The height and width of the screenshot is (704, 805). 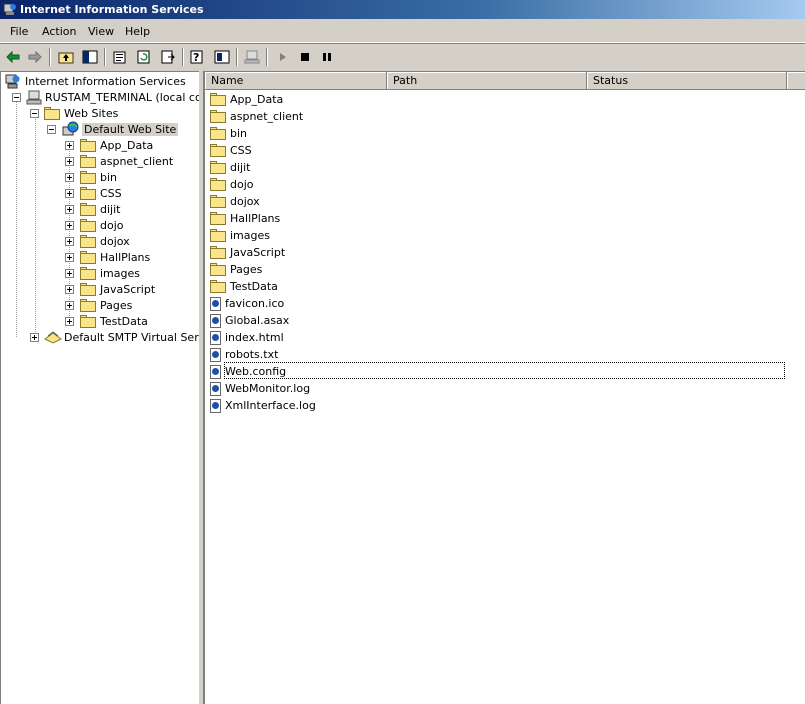 What do you see at coordinates (90, 57) in the screenshot?
I see `show-tree-icon` at bounding box center [90, 57].